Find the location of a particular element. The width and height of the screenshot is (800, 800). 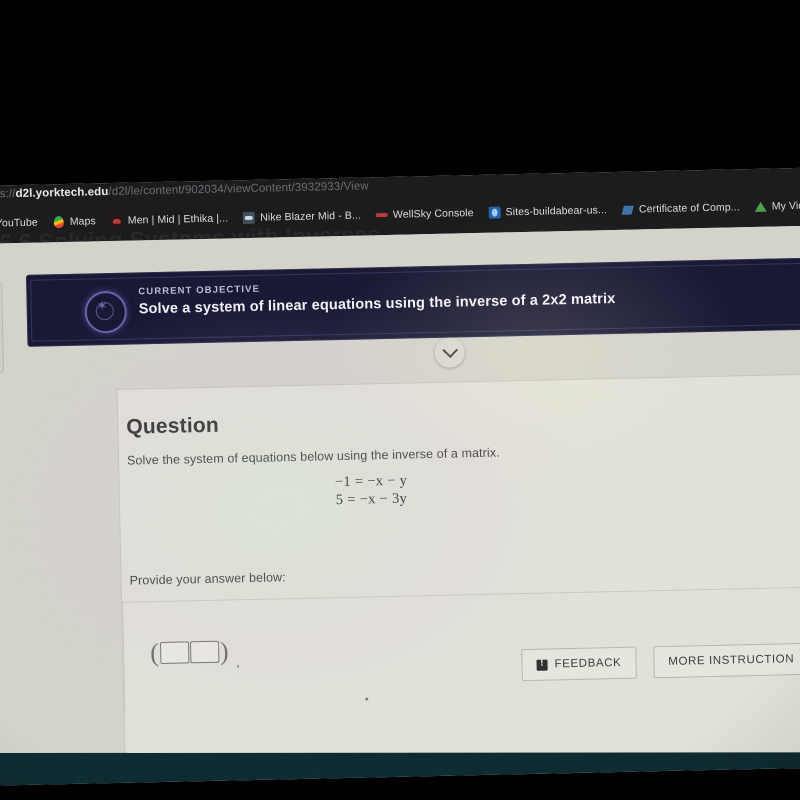

answer-x-input is located at coordinates (174, 653).